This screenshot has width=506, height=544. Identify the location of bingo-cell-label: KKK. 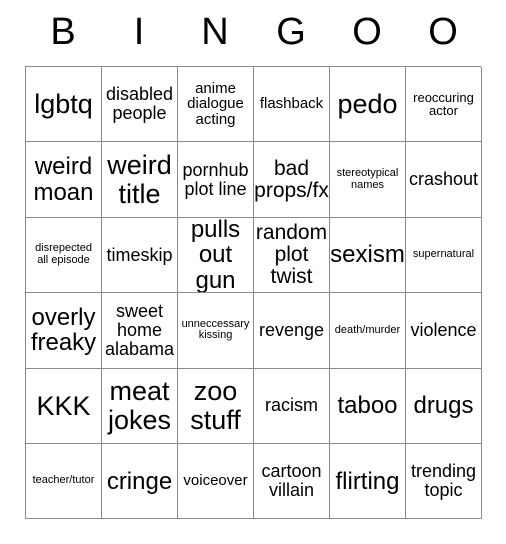
(63, 405).